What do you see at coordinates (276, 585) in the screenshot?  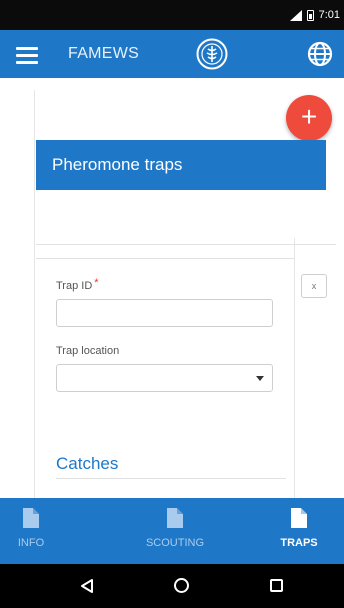 I see `recent-apps-icon` at bounding box center [276, 585].